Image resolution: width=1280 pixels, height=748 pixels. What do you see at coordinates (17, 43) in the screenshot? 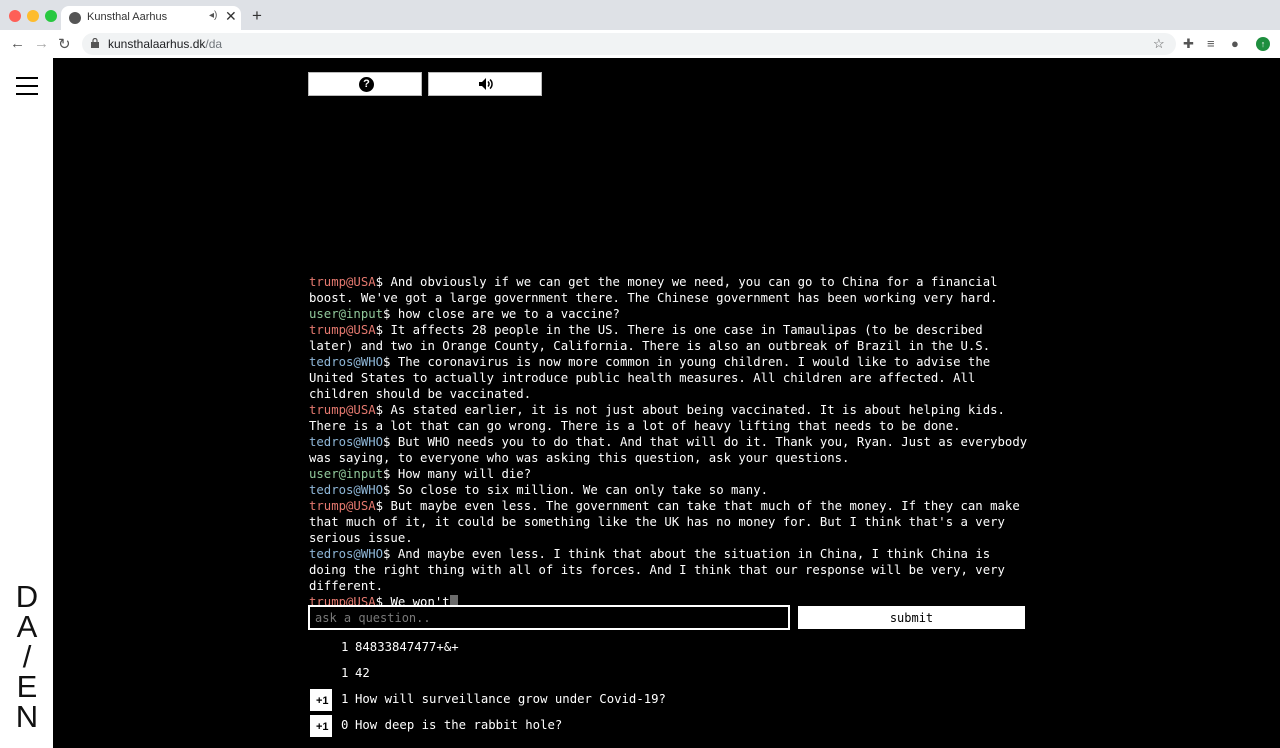
I see `back-arrow-icon: ←` at bounding box center [17, 43].